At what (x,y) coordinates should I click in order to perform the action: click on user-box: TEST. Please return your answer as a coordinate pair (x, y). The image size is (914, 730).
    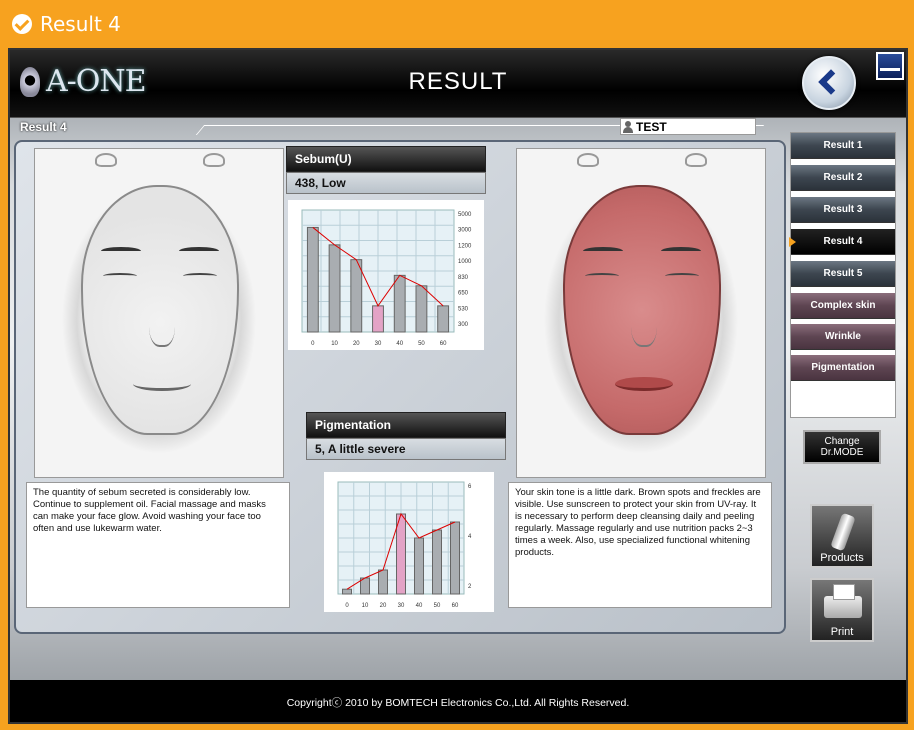
    Looking at the image, I should click on (688, 126).